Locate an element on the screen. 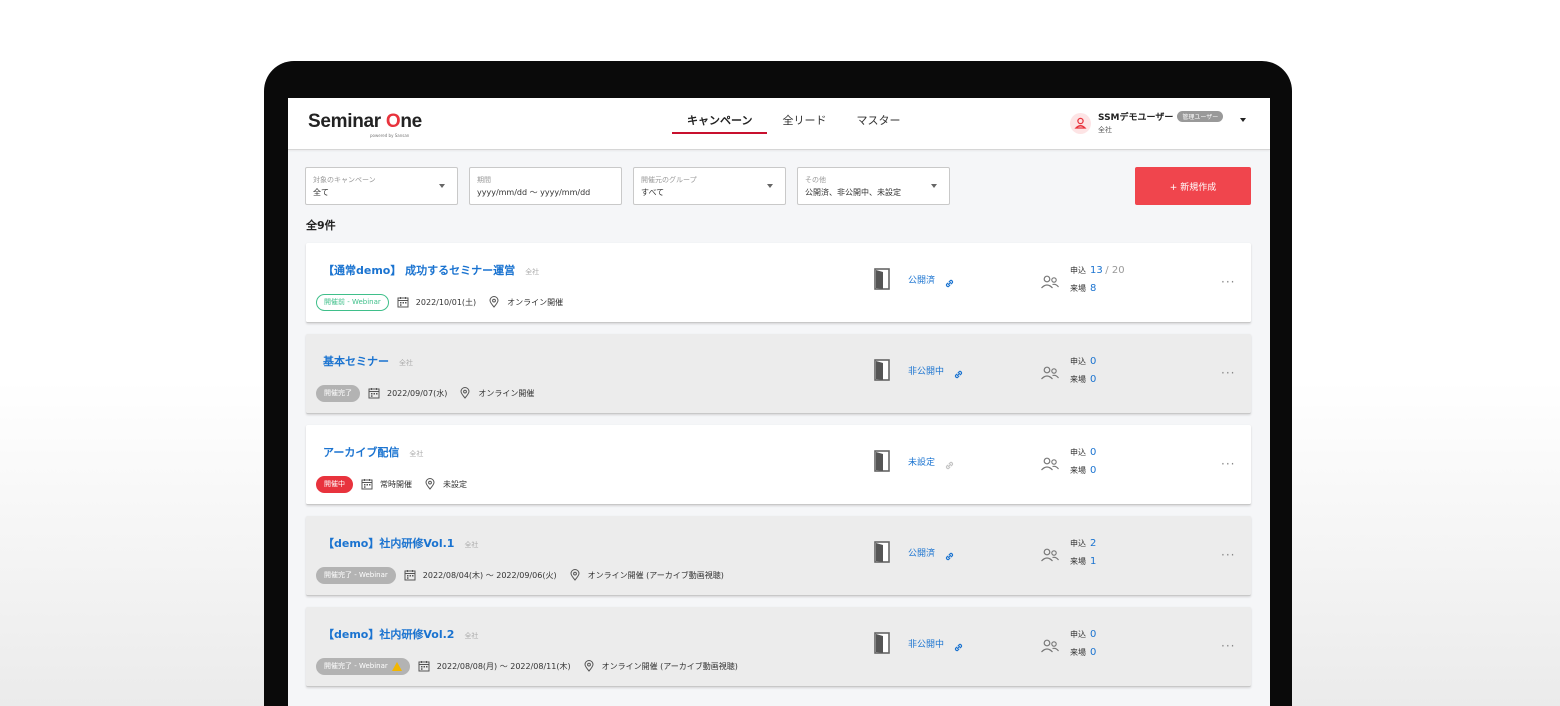  campaign-title: 【通常demo】 成功するセミナー運営 is located at coordinates (419, 270).